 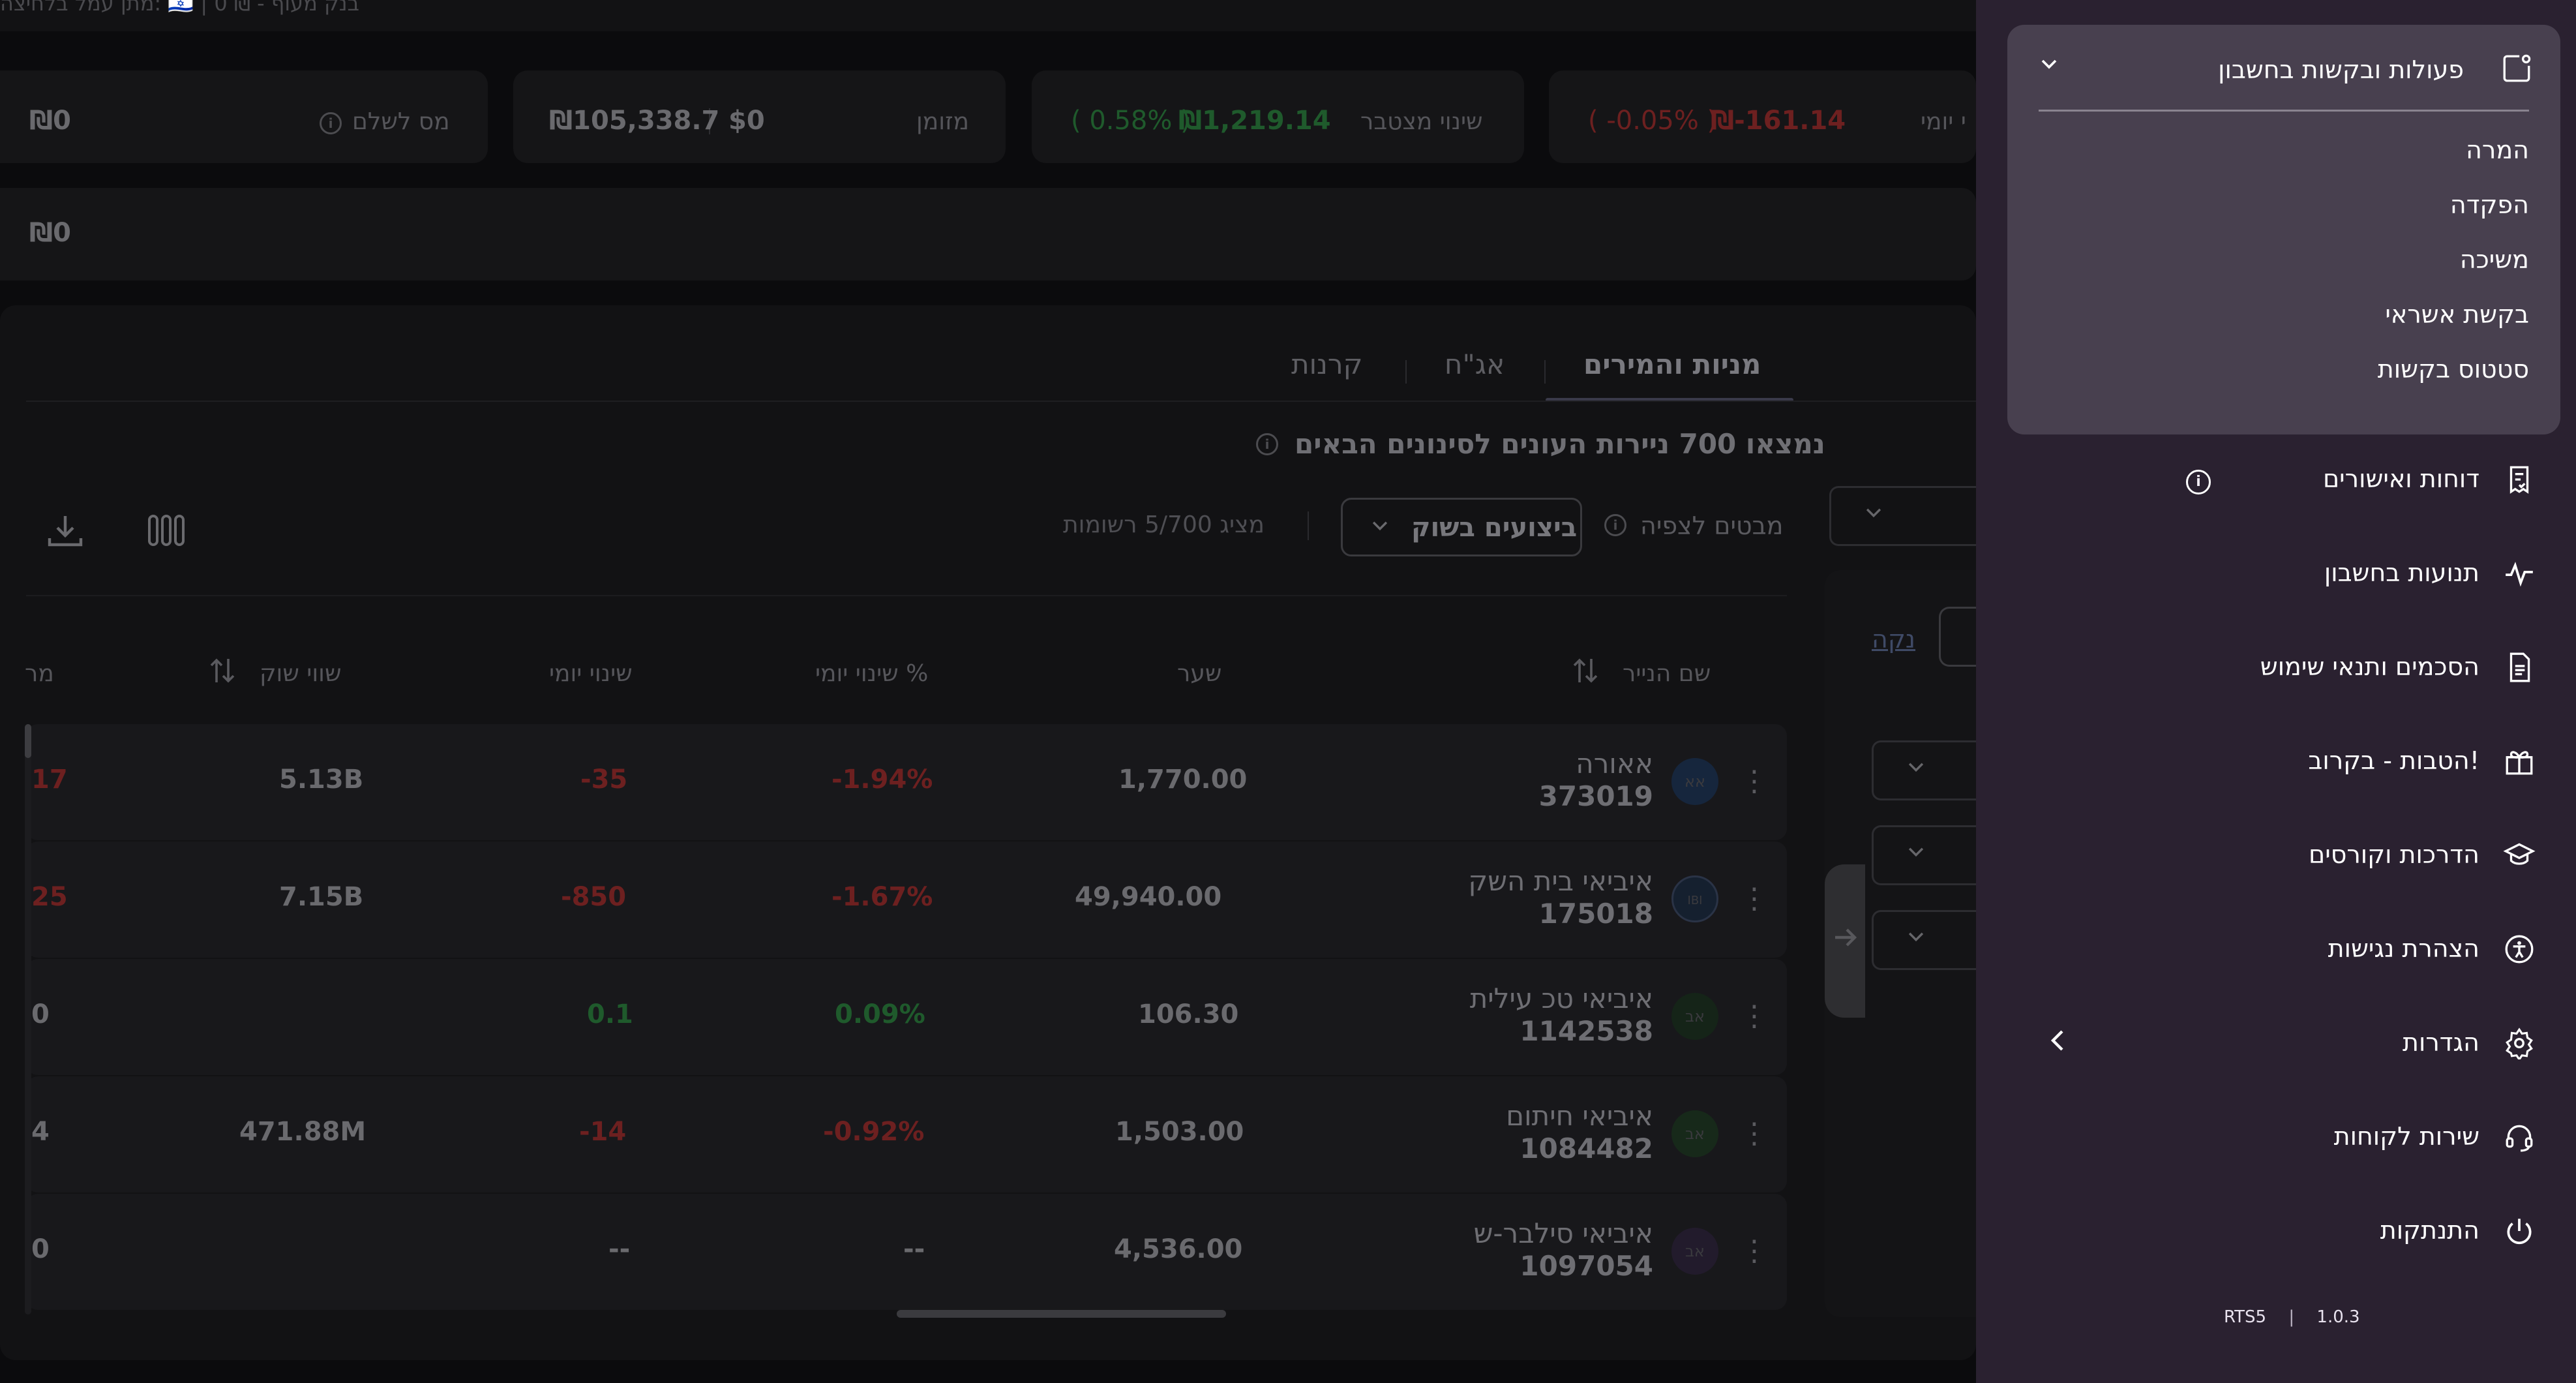 What do you see at coordinates (2457, 314) in the screenshot?
I see `menu-item-credit-request: בקשת אשראי` at bounding box center [2457, 314].